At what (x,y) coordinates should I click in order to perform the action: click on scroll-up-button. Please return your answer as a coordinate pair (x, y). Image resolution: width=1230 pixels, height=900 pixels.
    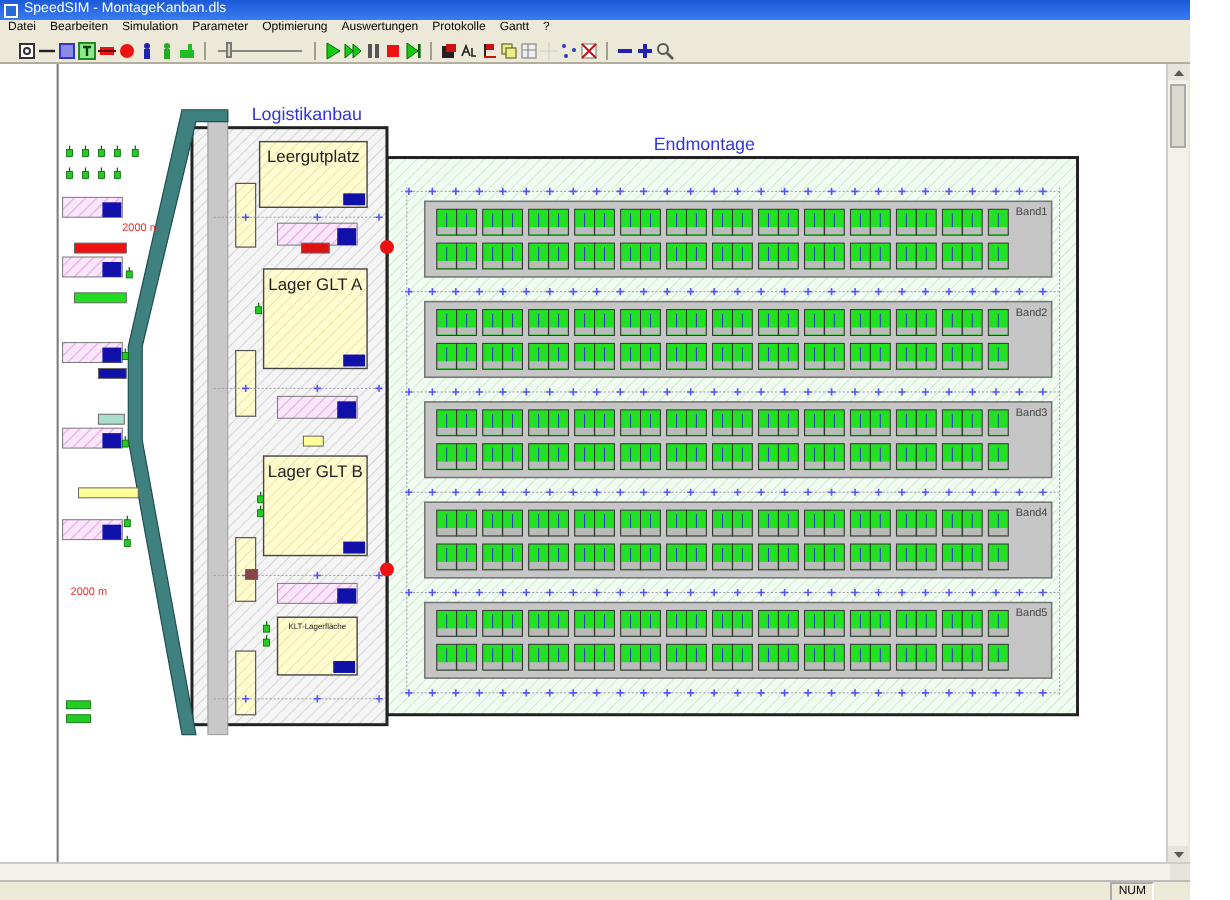
    Looking at the image, I should click on (1178, 72).